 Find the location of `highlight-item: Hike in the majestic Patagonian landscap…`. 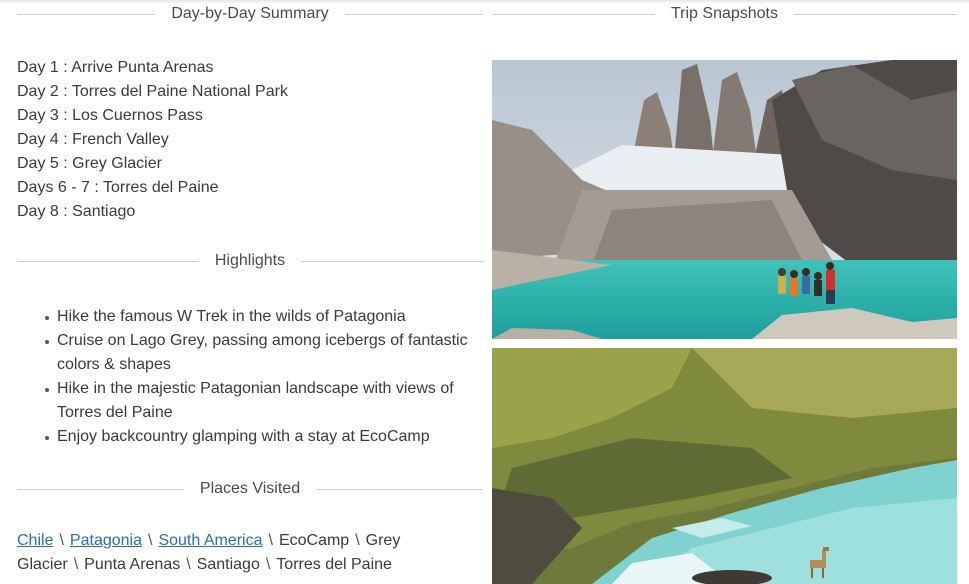

highlight-item: Hike in the majestic Patagonian landscap… is located at coordinates (264, 401).